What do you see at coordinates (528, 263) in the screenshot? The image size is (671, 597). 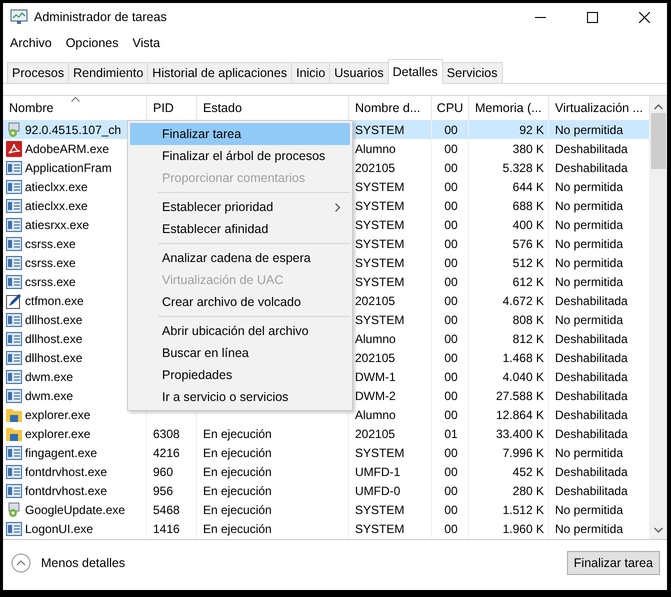 I see `table-cell: 512 K` at bounding box center [528, 263].